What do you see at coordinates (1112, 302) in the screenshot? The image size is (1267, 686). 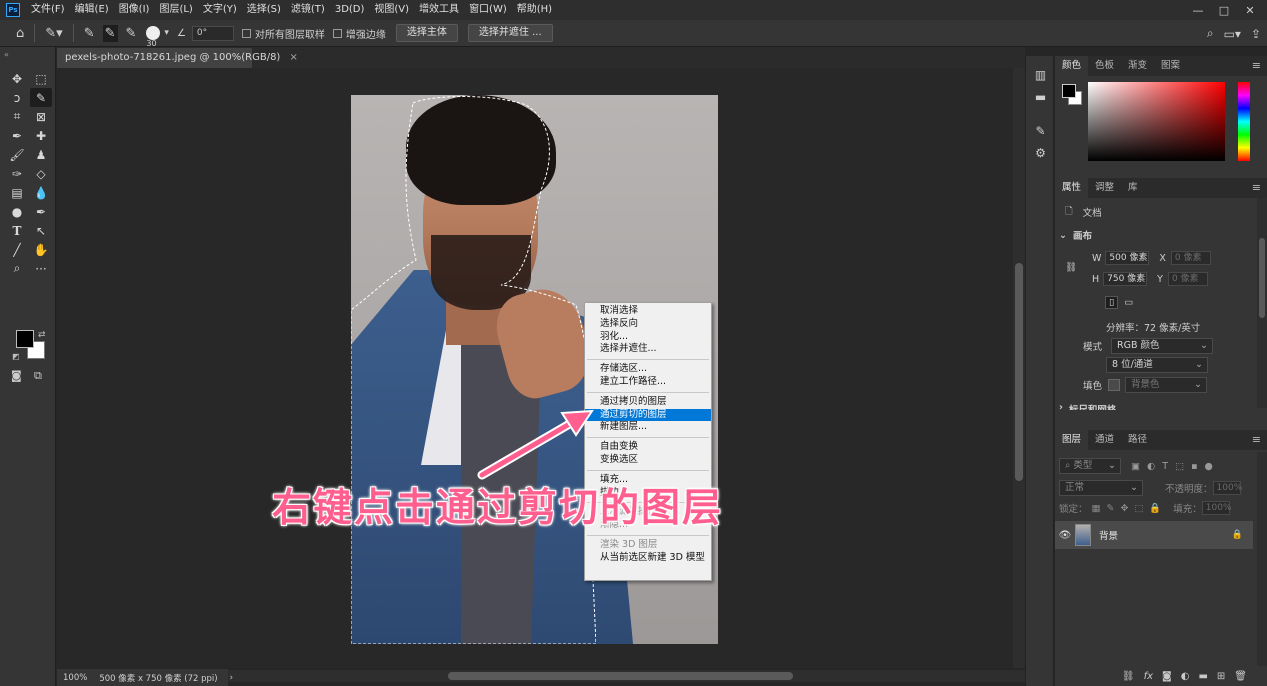 I see `portrait-icon: ▯` at bounding box center [1112, 302].